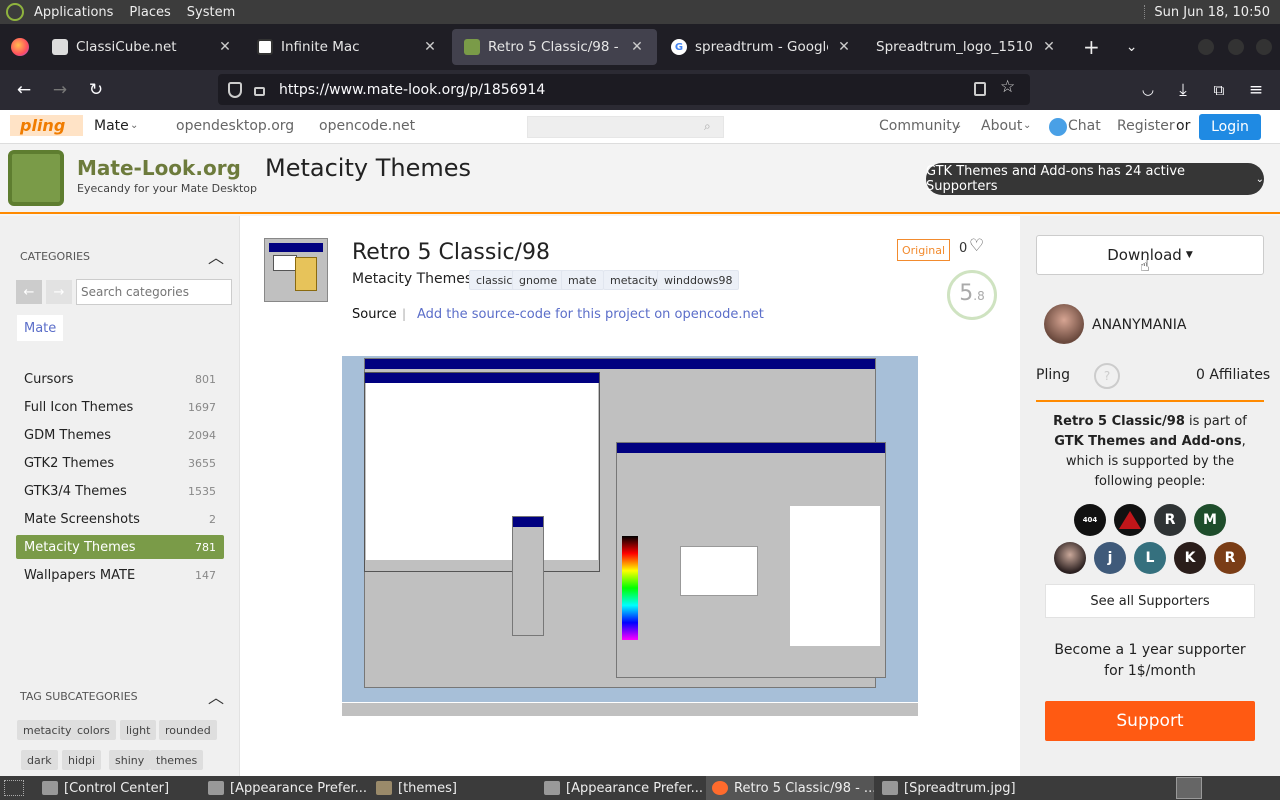  Describe the element at coordinates (1147, 441) in the screenshot. I see `support-group-name: GTK Themes and Add-ons` at that location.